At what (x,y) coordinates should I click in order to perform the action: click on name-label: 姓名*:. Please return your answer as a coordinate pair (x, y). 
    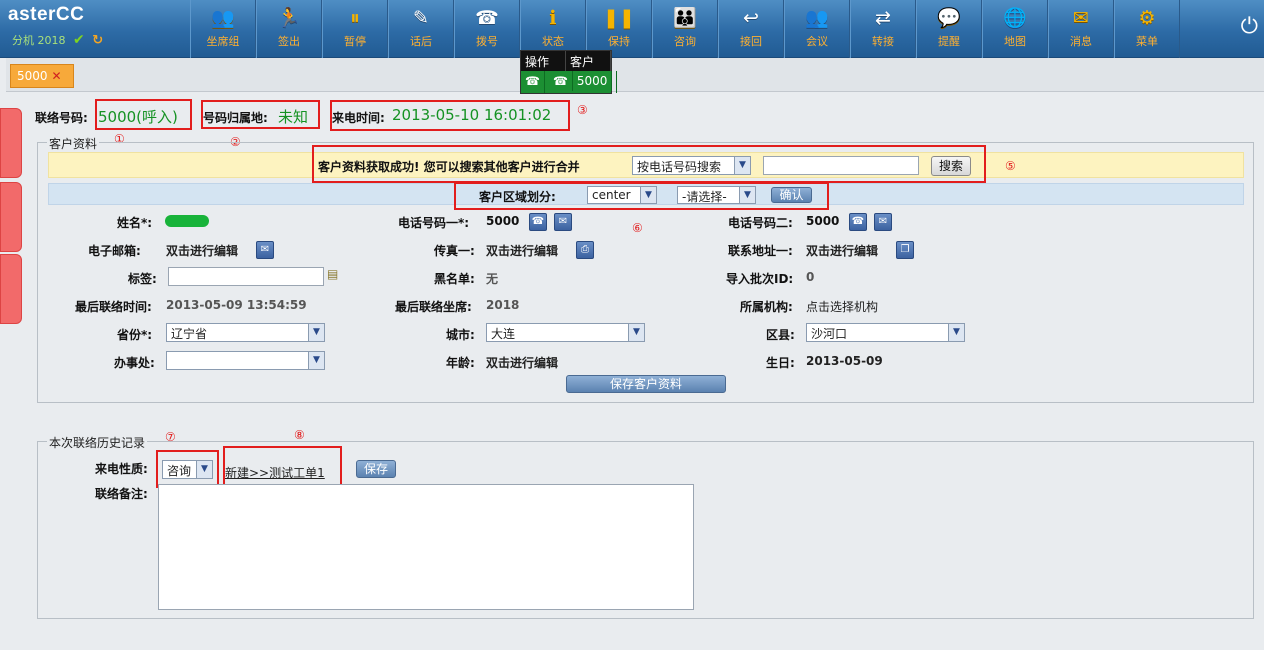
    Looking at the image, I should click on (135, 223).